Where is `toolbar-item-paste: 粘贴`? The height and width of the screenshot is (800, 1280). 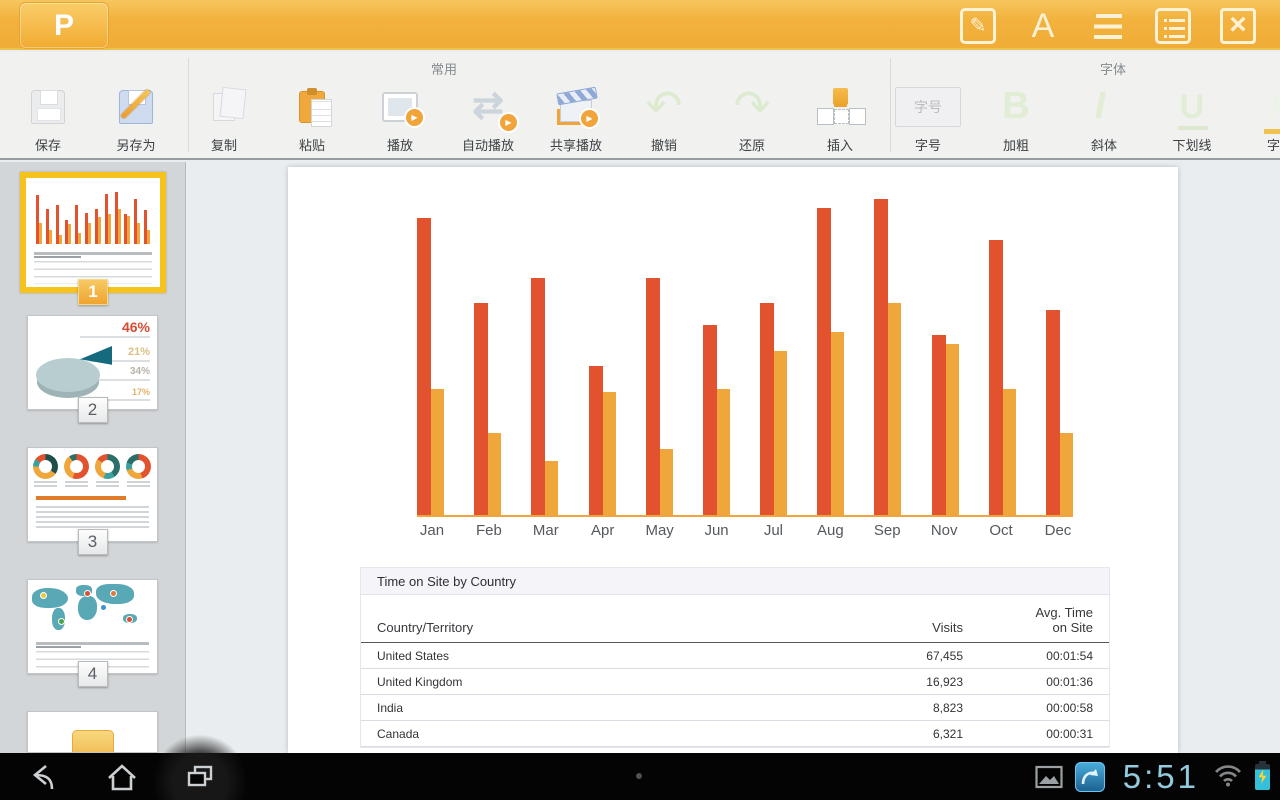
toolbar-item-paste: 粘贴 is located at coordinates (312, 106).